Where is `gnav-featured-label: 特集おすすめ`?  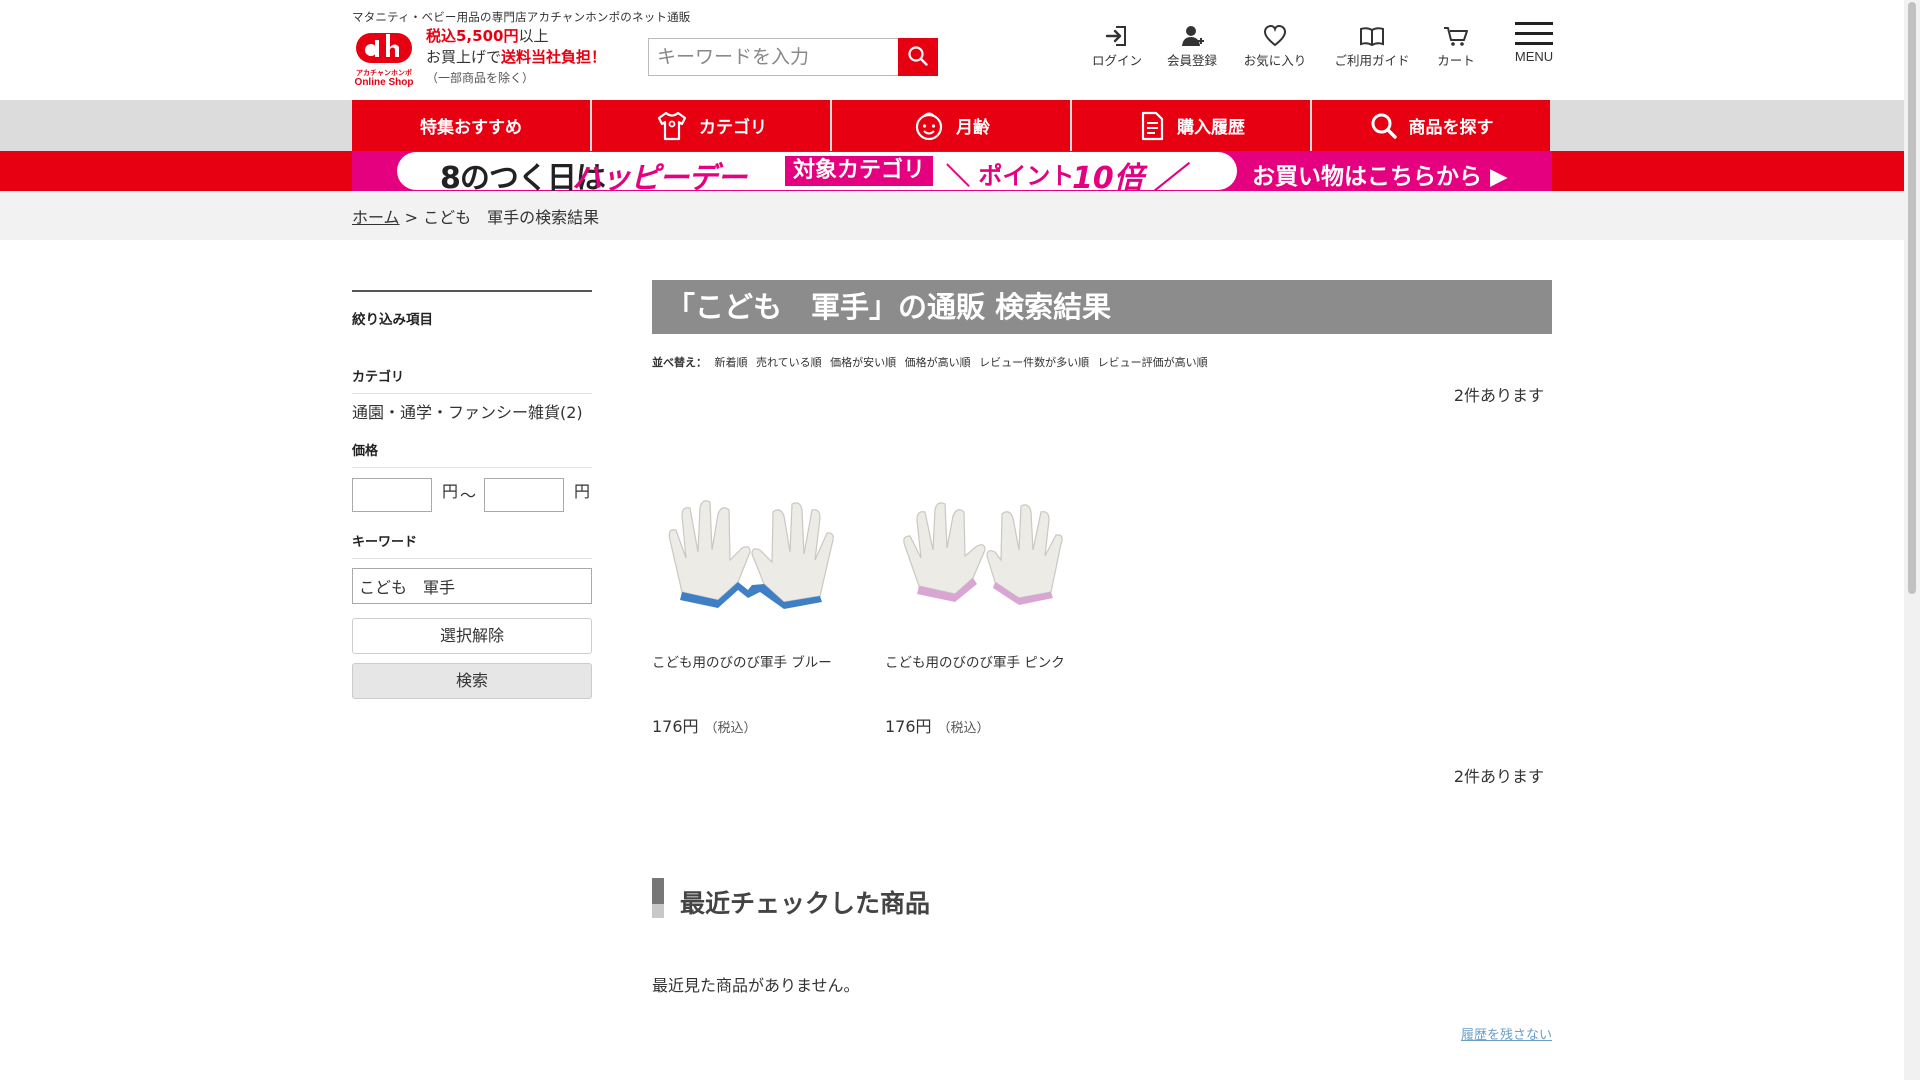
gnav-featured-label: 特集おすすめ is located at coordinates (471, 128).